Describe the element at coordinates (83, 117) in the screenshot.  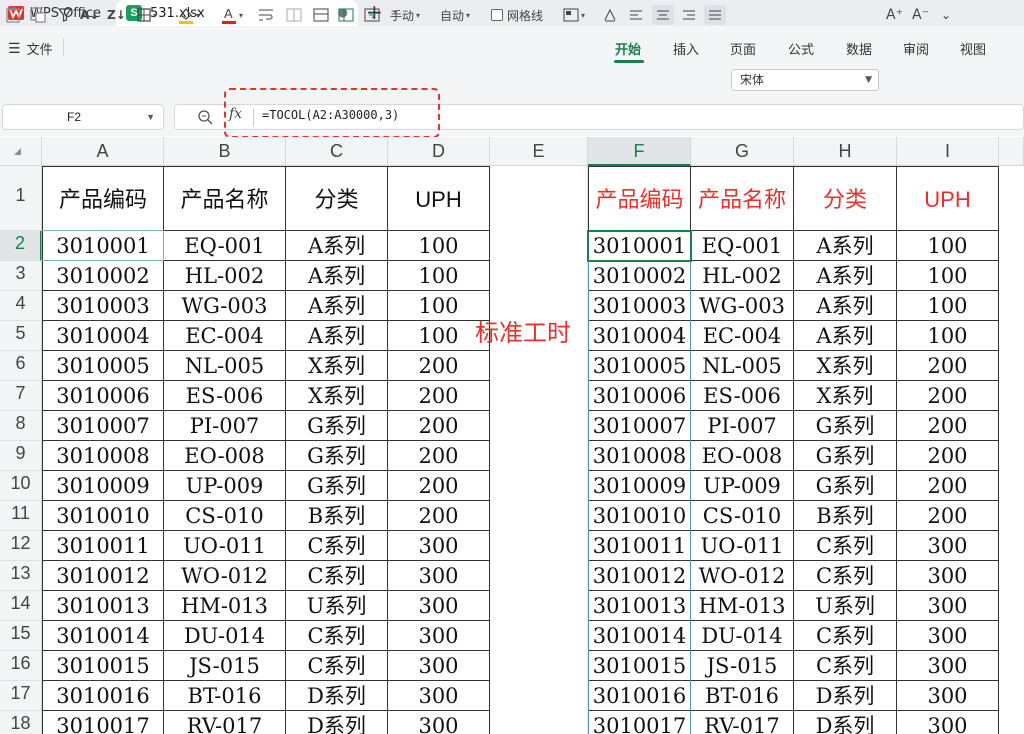
I see `name-box: F2 ▼` at that location.